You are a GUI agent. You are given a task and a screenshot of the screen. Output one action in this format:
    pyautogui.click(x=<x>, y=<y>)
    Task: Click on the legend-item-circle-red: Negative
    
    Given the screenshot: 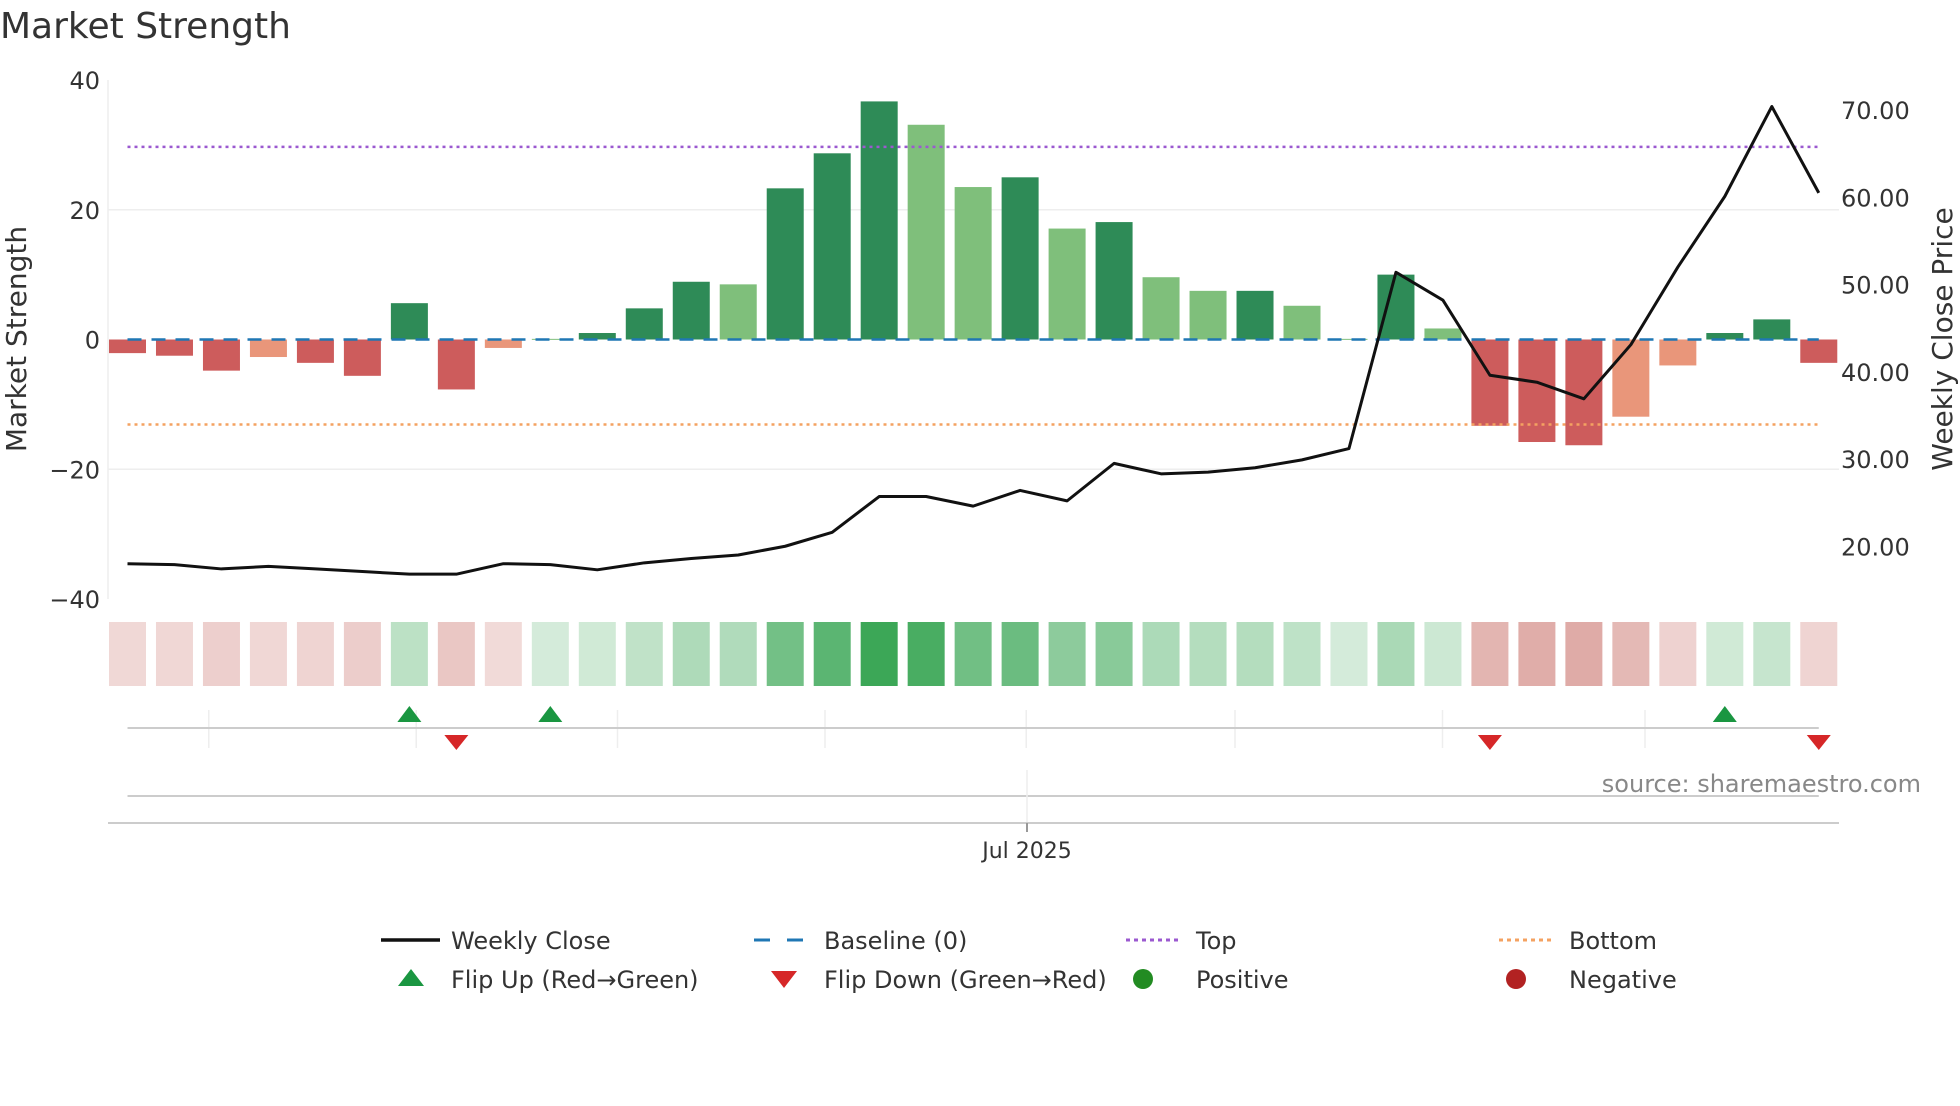 What is the action you would take?
    pyautogui.click(x=1591, y=980)
    